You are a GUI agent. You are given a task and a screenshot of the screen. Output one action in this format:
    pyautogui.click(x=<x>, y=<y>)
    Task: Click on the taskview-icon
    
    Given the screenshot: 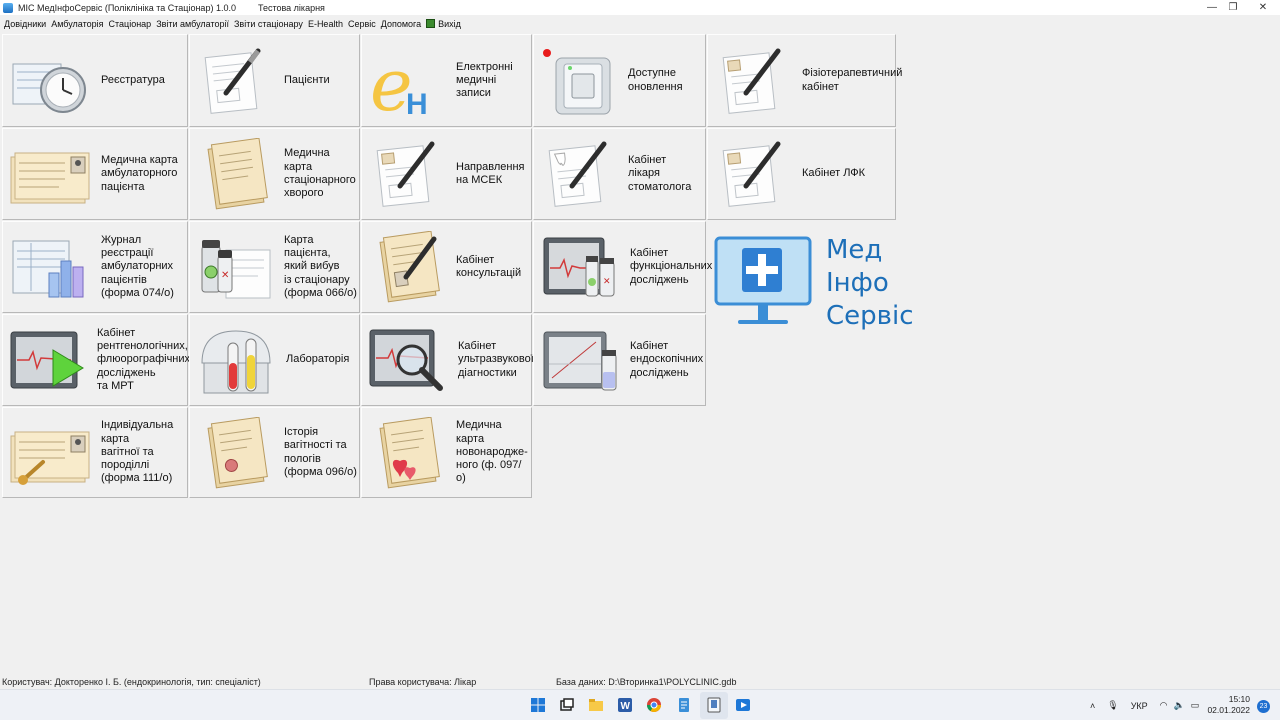 What is the action you would take?
    pyautogui.click(x=567, y=705)
    